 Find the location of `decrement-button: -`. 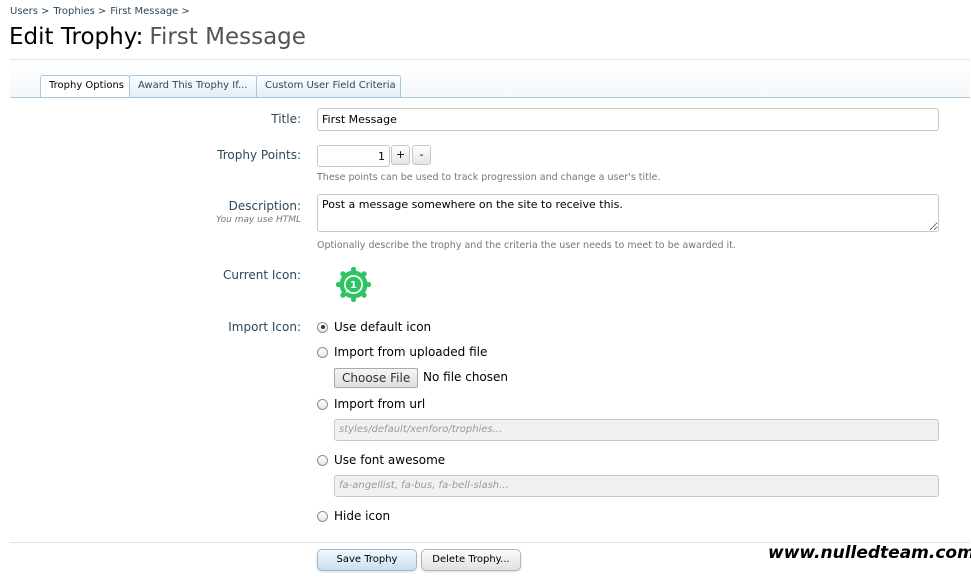

decrement-button: - is located at coordinates (421, 155).